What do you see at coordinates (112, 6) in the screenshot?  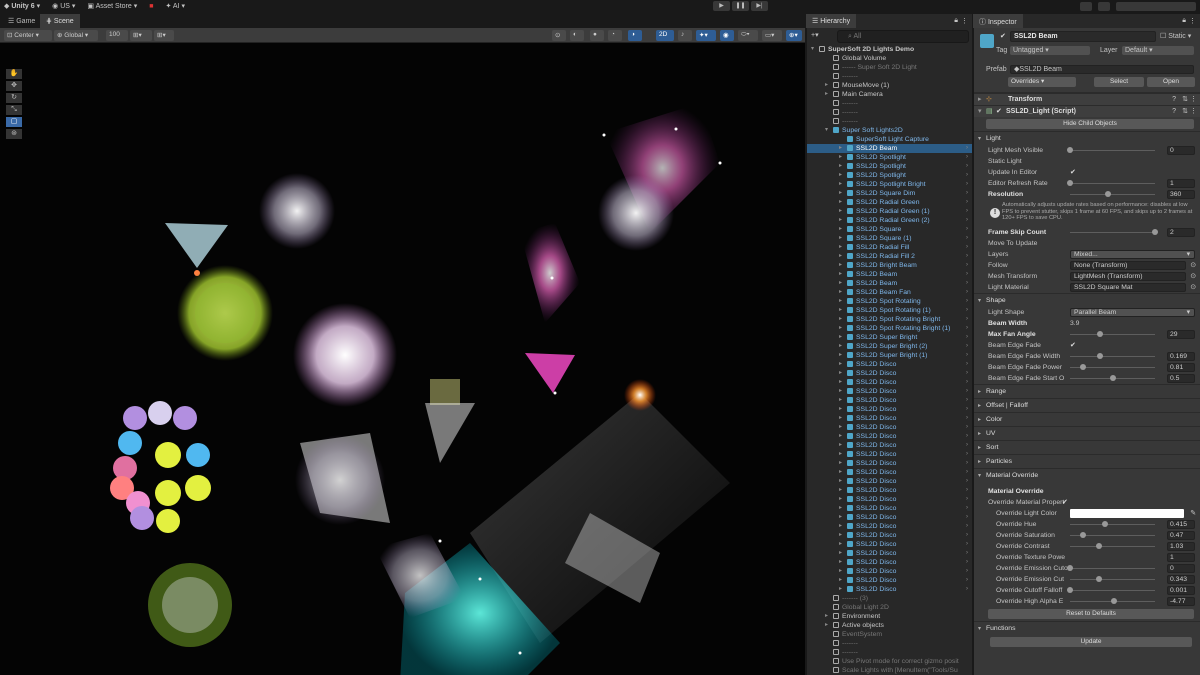 I see `asset-store-menu: ▣ Asset Store ▾` at bounding box center [112, 6].